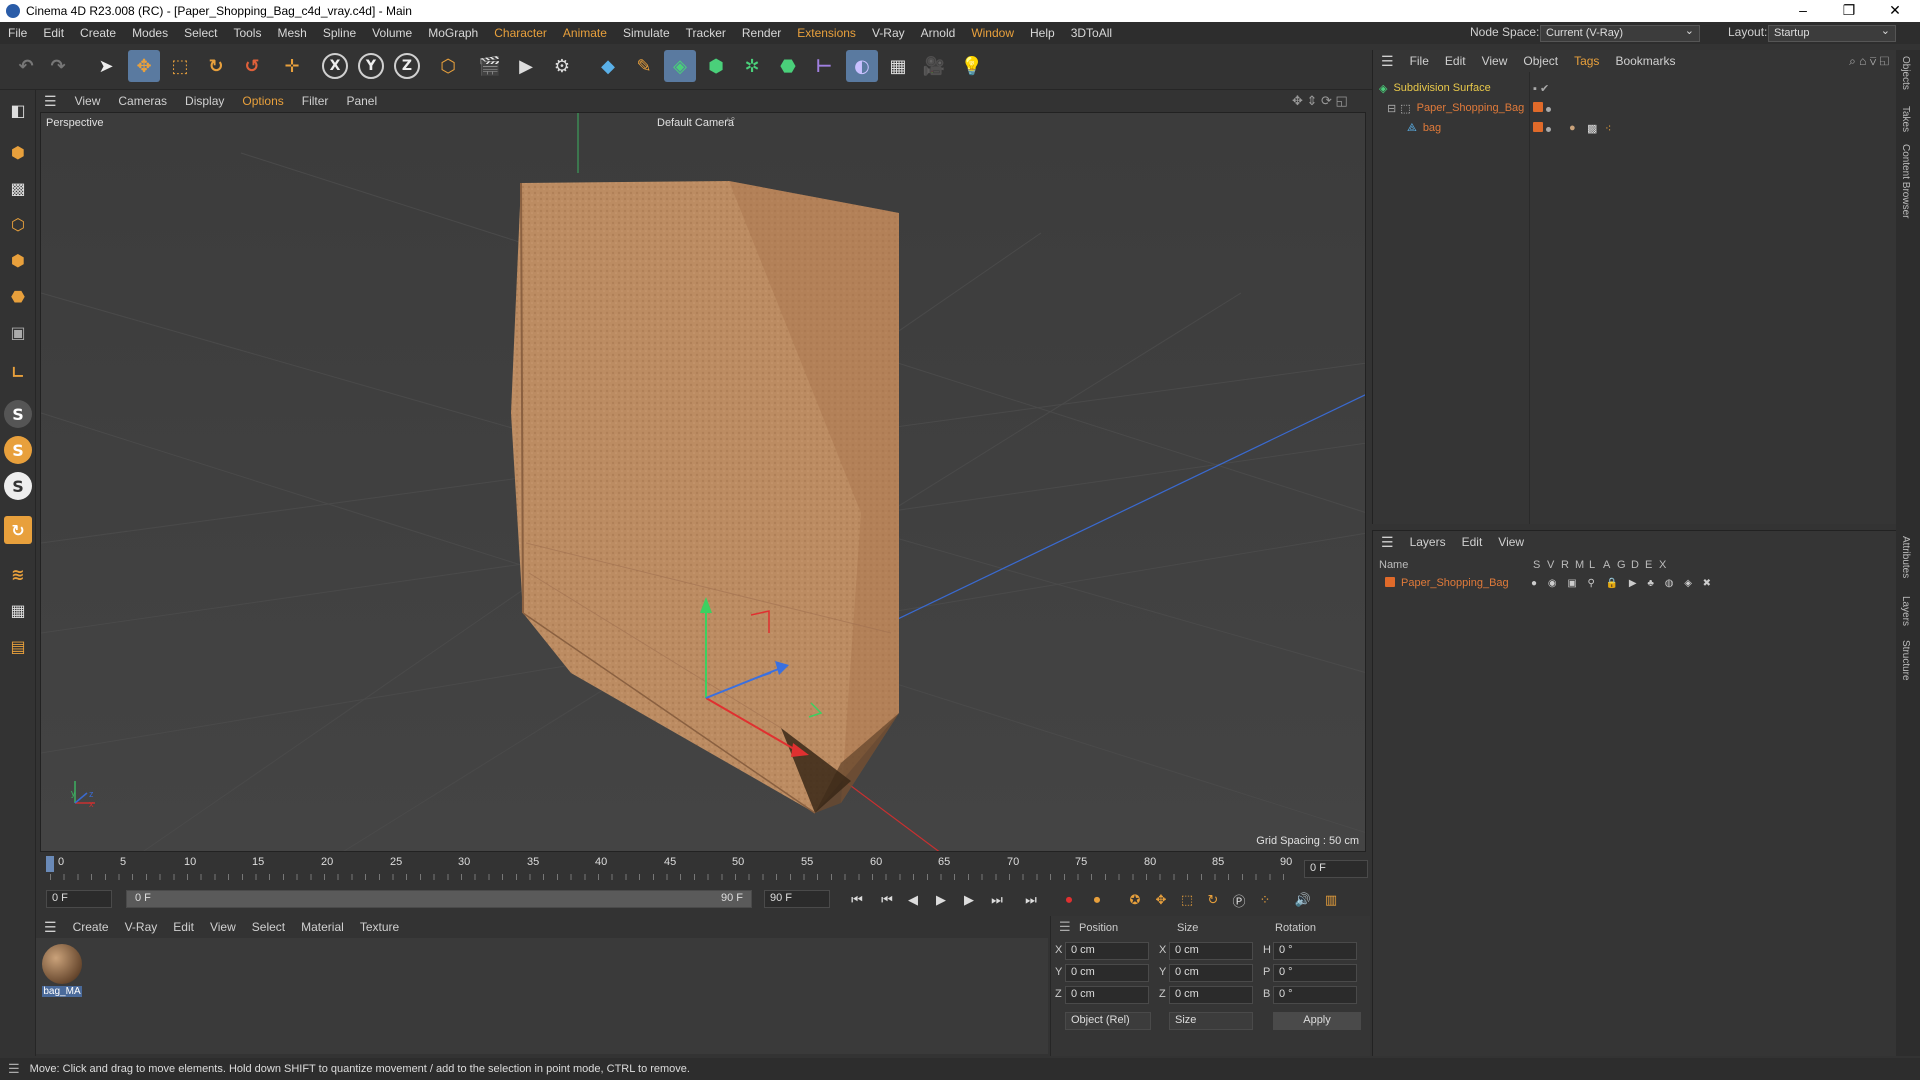 This screenshot has height=1080, width=1920. What do you see at coordinates (1905, 119) in the screenshot?
I see `side-tab-takes: Takes` at bounding box center [1905, 119].